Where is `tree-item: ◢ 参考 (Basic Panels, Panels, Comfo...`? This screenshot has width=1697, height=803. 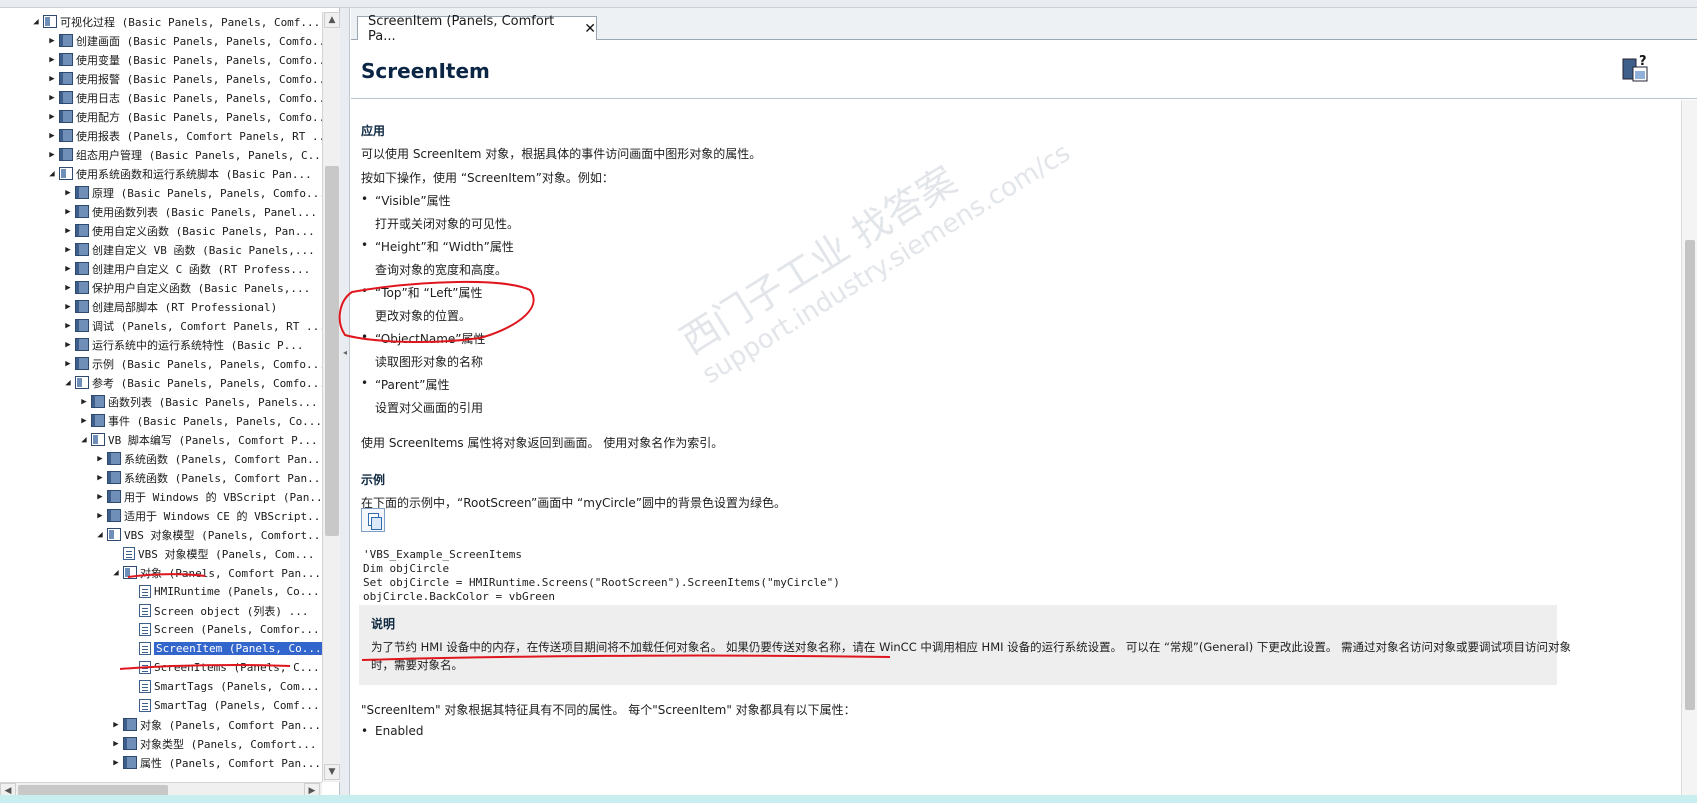
tree-item: ◢ 参考 (Basic Panels, Panels, Comfo... is located at coordinates (192, 382).